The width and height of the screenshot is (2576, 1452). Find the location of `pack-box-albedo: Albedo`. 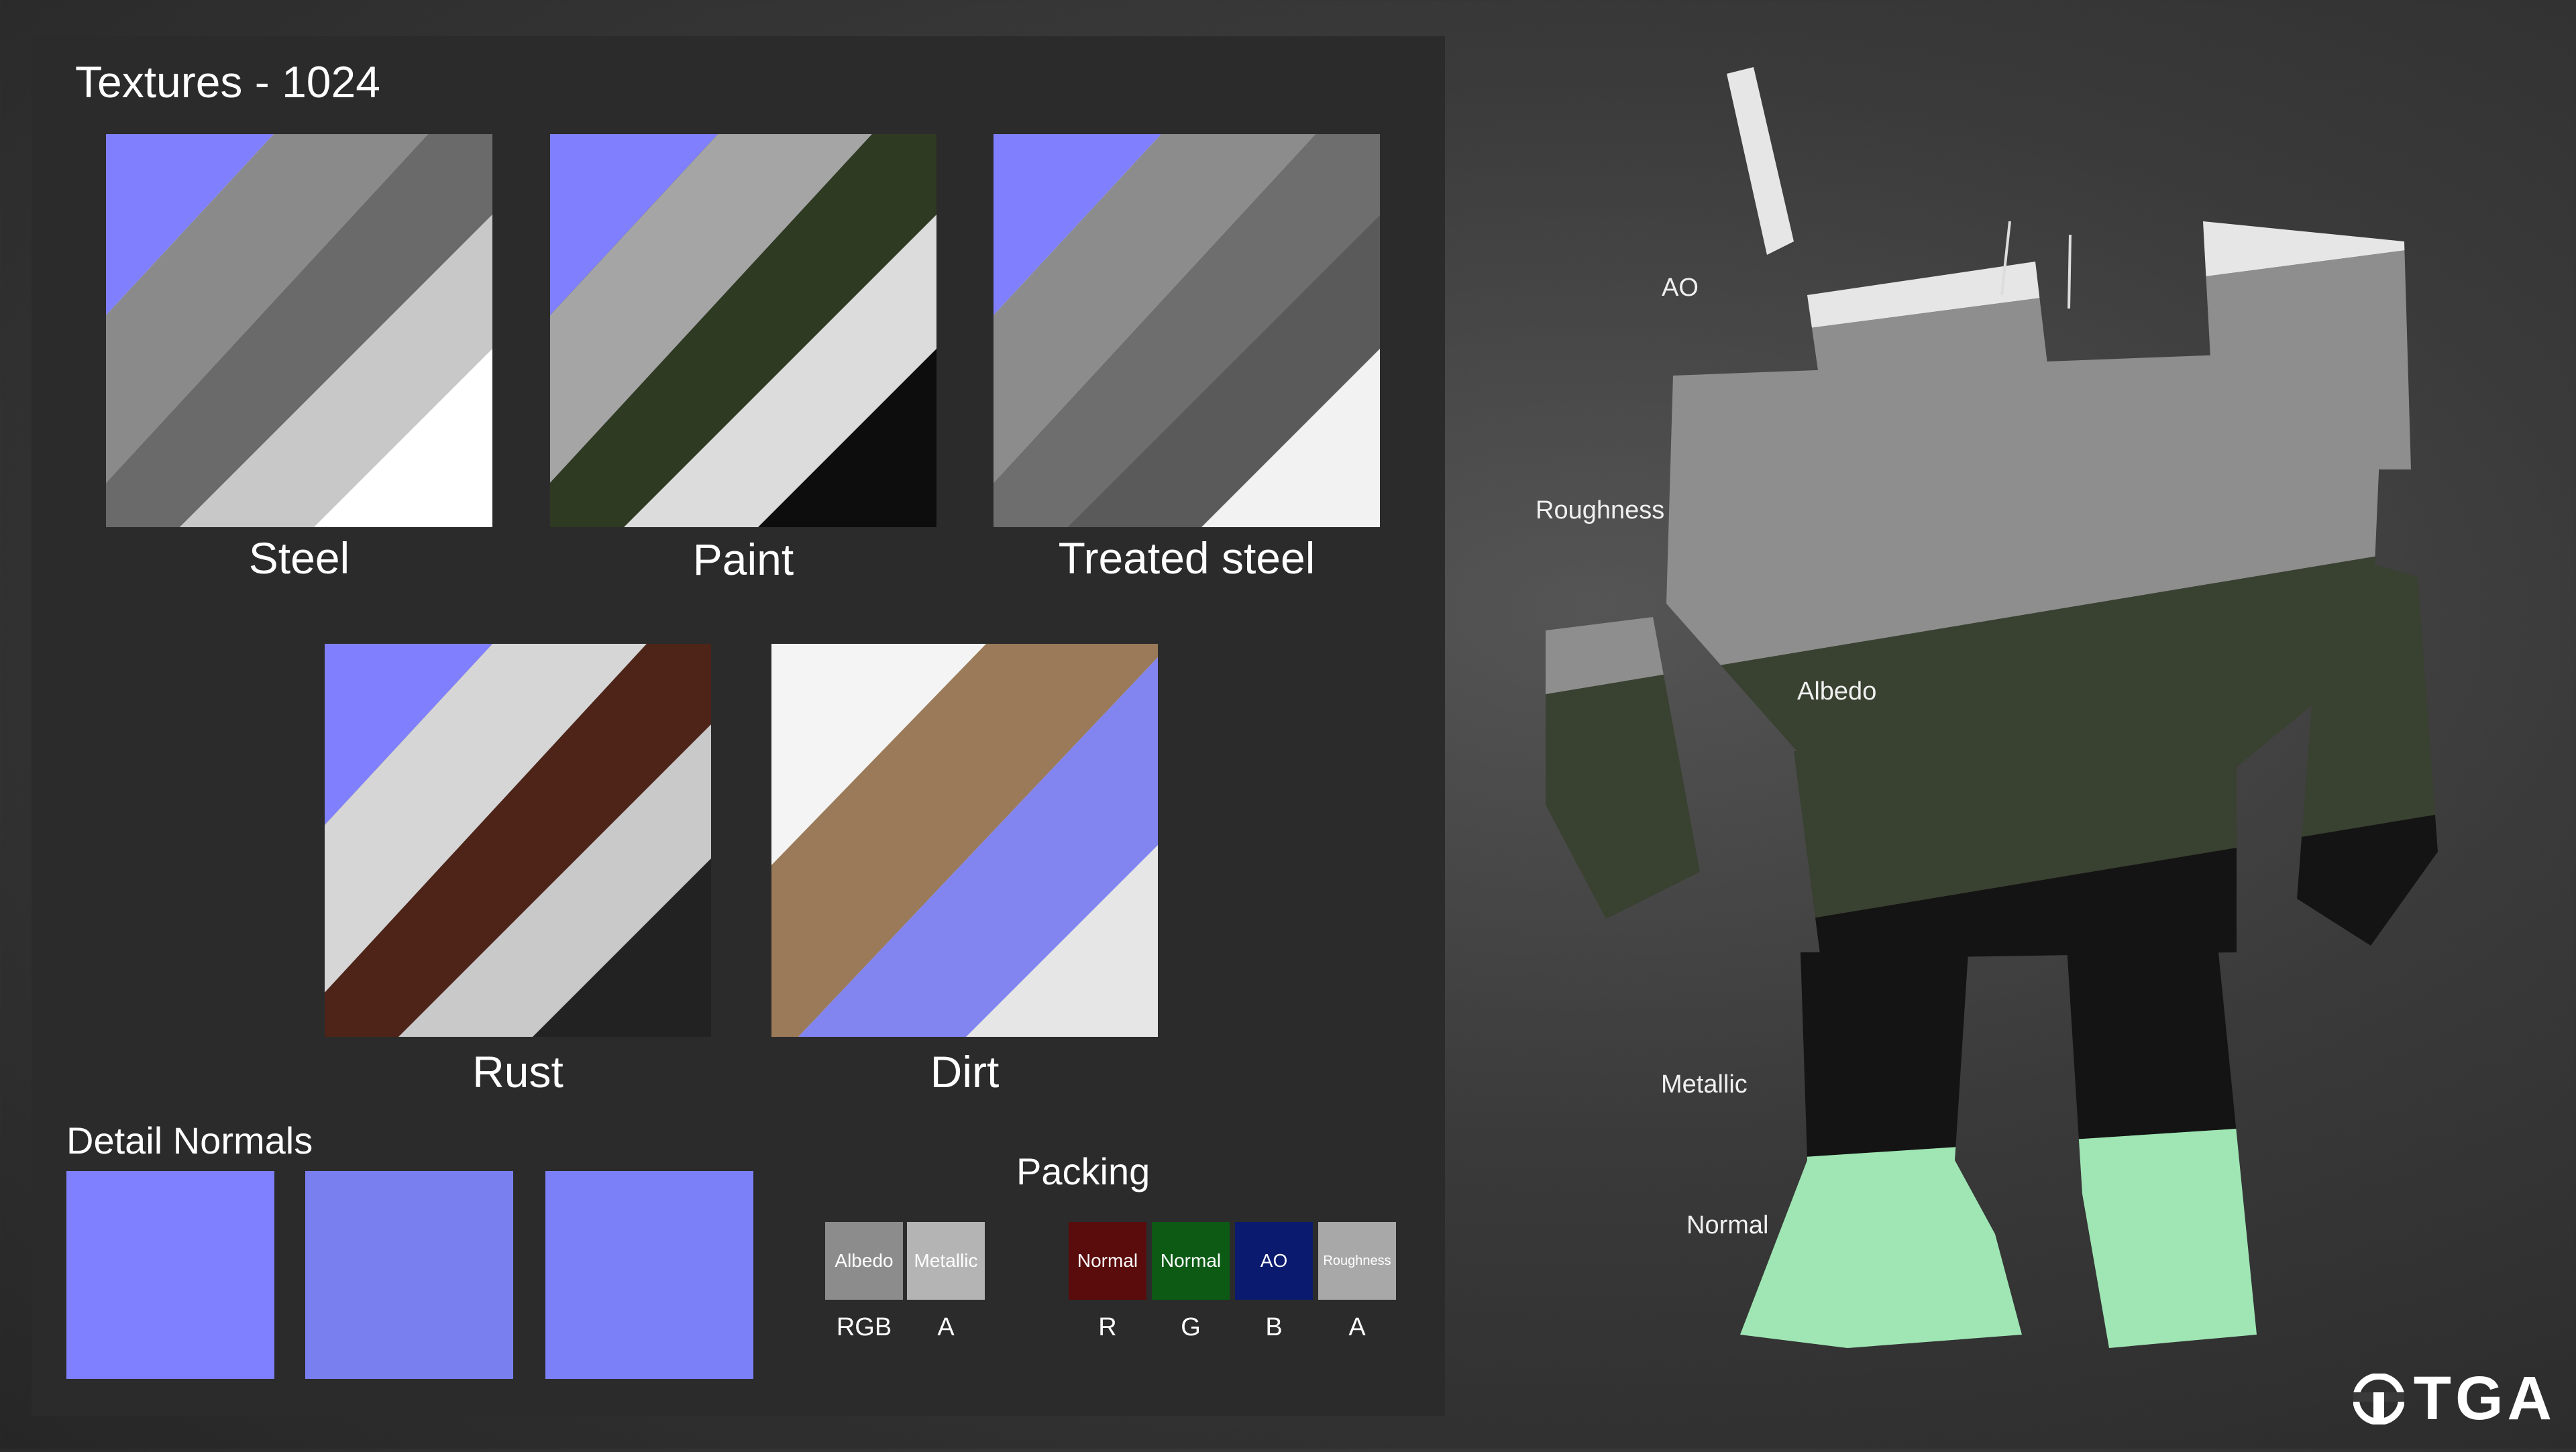

pack-box-albedo: Albedo is located at coordinates (864, 1261).